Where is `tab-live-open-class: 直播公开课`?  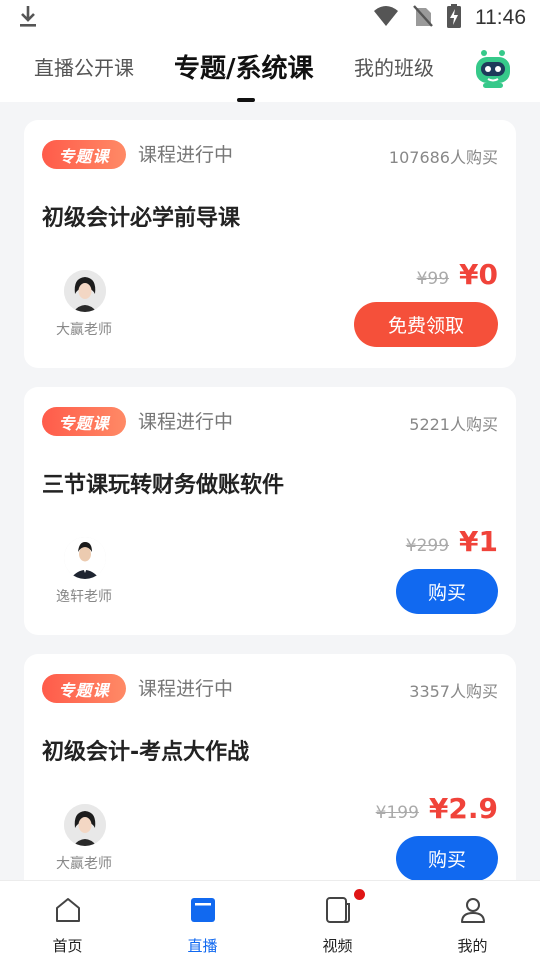 tab-live-open-class: 直播公开课 is located at coordinates (84, 66).